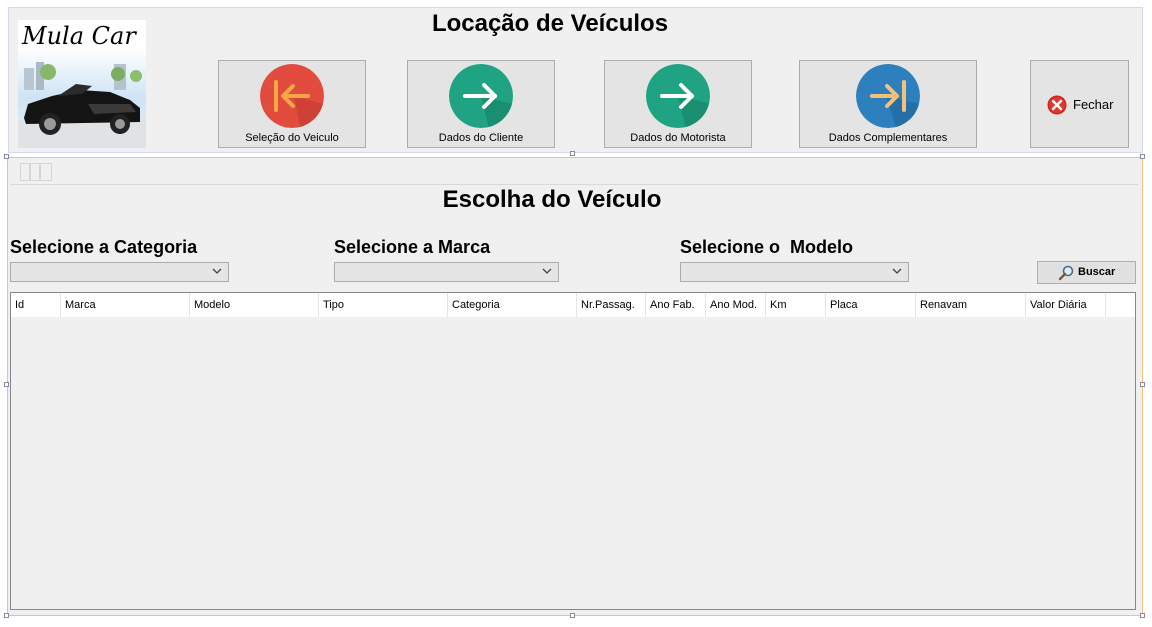  I want to click on category-select, so click(119, 272).